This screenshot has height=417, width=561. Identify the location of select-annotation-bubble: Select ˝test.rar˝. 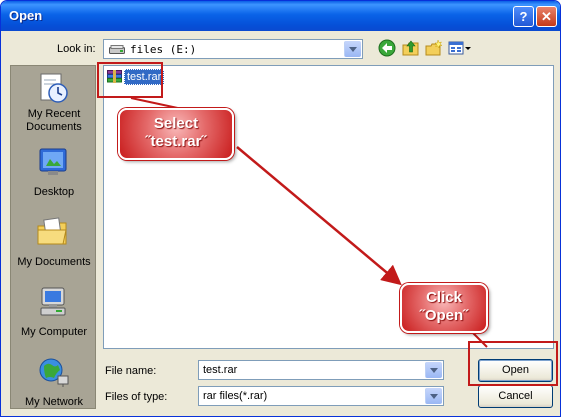
(176, 134).